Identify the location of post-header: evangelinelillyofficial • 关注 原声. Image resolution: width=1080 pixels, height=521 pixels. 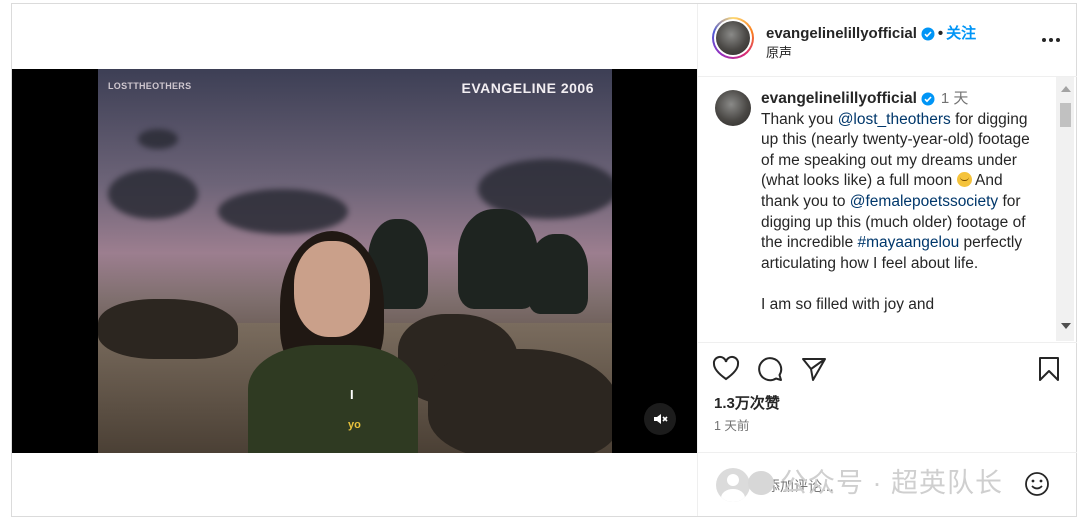
(887, 40).